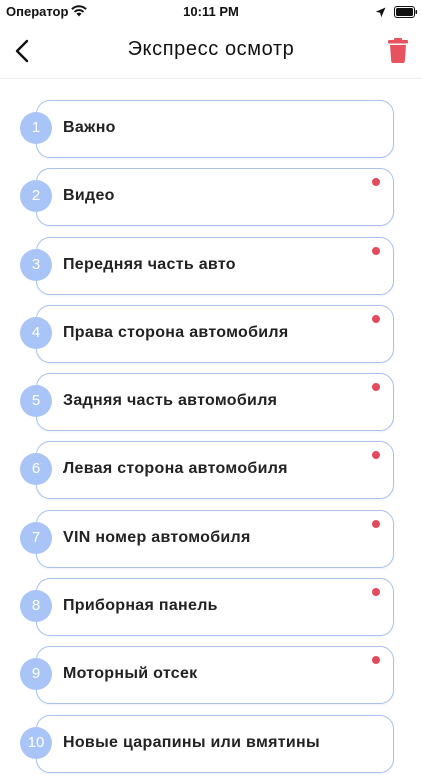 Image resolution: width=422 pixels, height=783 pixels. I want to click on item-label: Задняя часть автомобиля, so click(170, 401).